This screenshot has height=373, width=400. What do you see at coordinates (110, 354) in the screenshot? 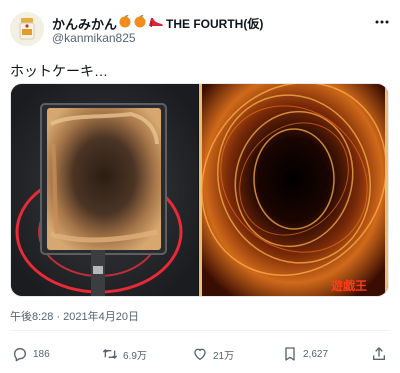
I see `retweet-icon` at bounding box center [110, 354].